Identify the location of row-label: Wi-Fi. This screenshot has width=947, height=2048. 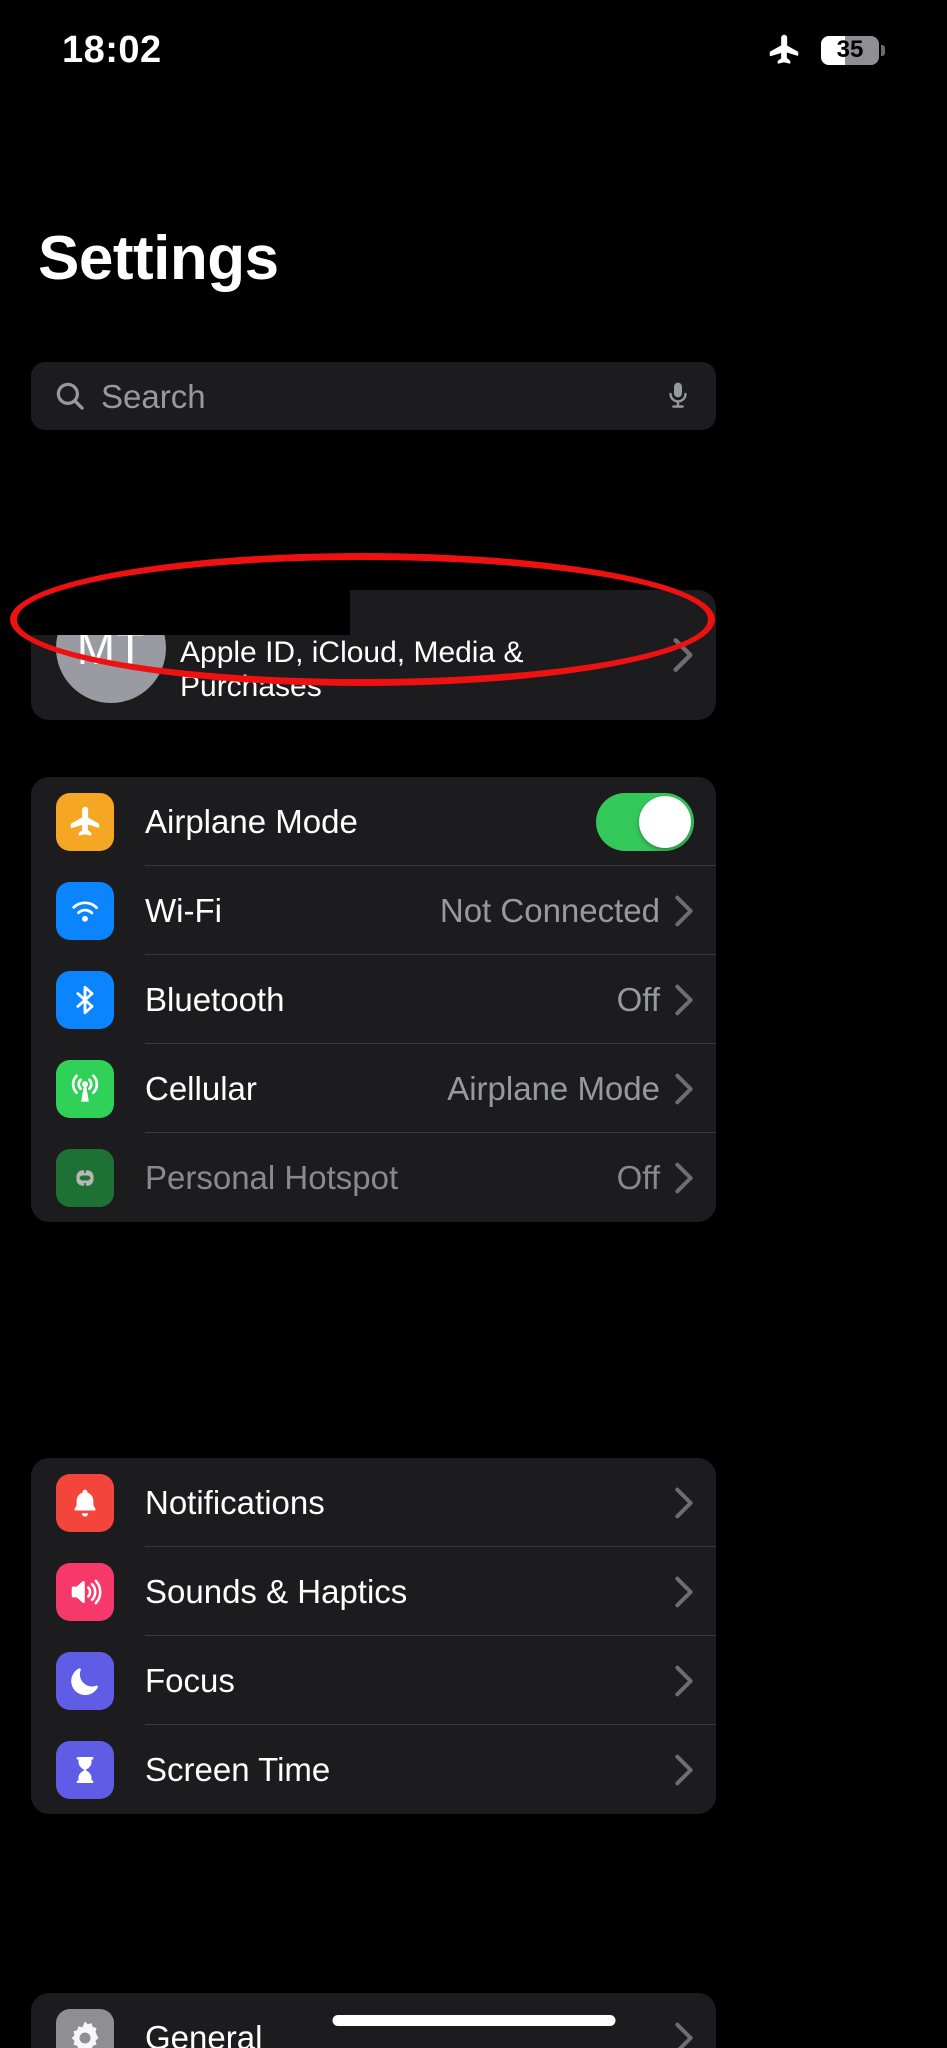
(183, 910).